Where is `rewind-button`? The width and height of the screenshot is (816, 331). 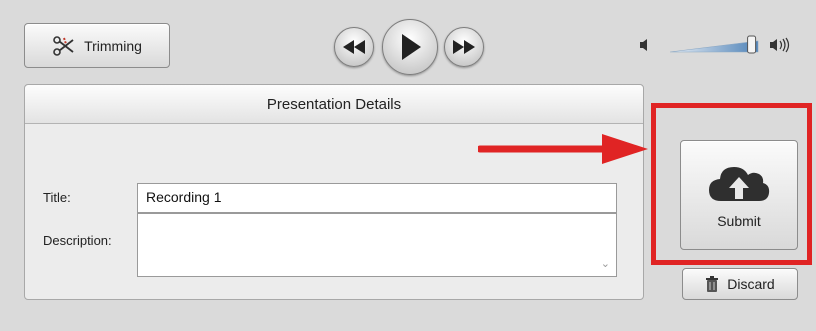 rewind-button is located at coordinates (354, 47).